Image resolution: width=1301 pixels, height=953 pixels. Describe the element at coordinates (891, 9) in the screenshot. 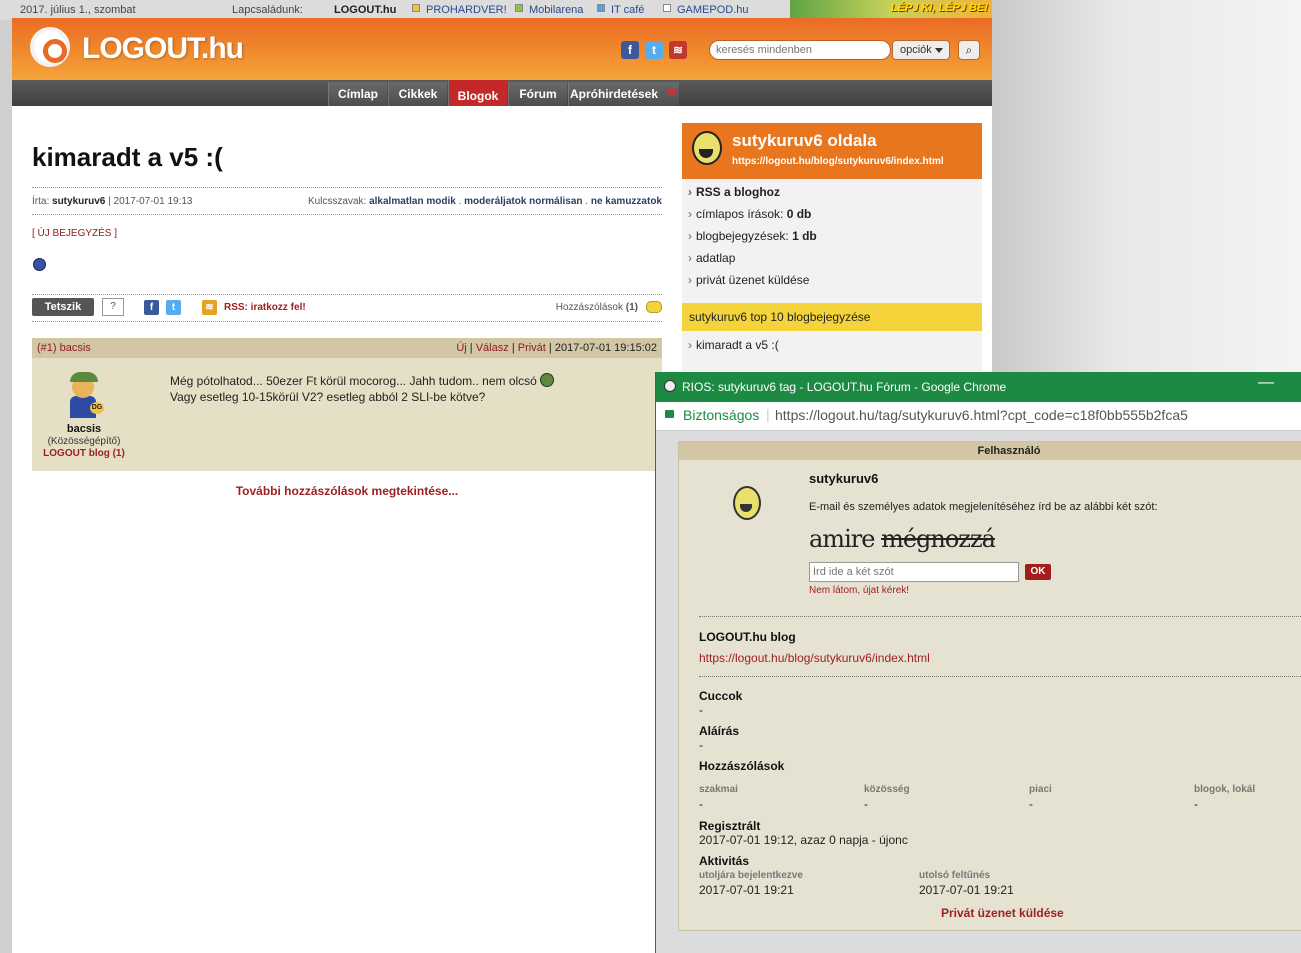

I see `banner-ad: LÉPJ KI, LÉPJ BE!` at that location.